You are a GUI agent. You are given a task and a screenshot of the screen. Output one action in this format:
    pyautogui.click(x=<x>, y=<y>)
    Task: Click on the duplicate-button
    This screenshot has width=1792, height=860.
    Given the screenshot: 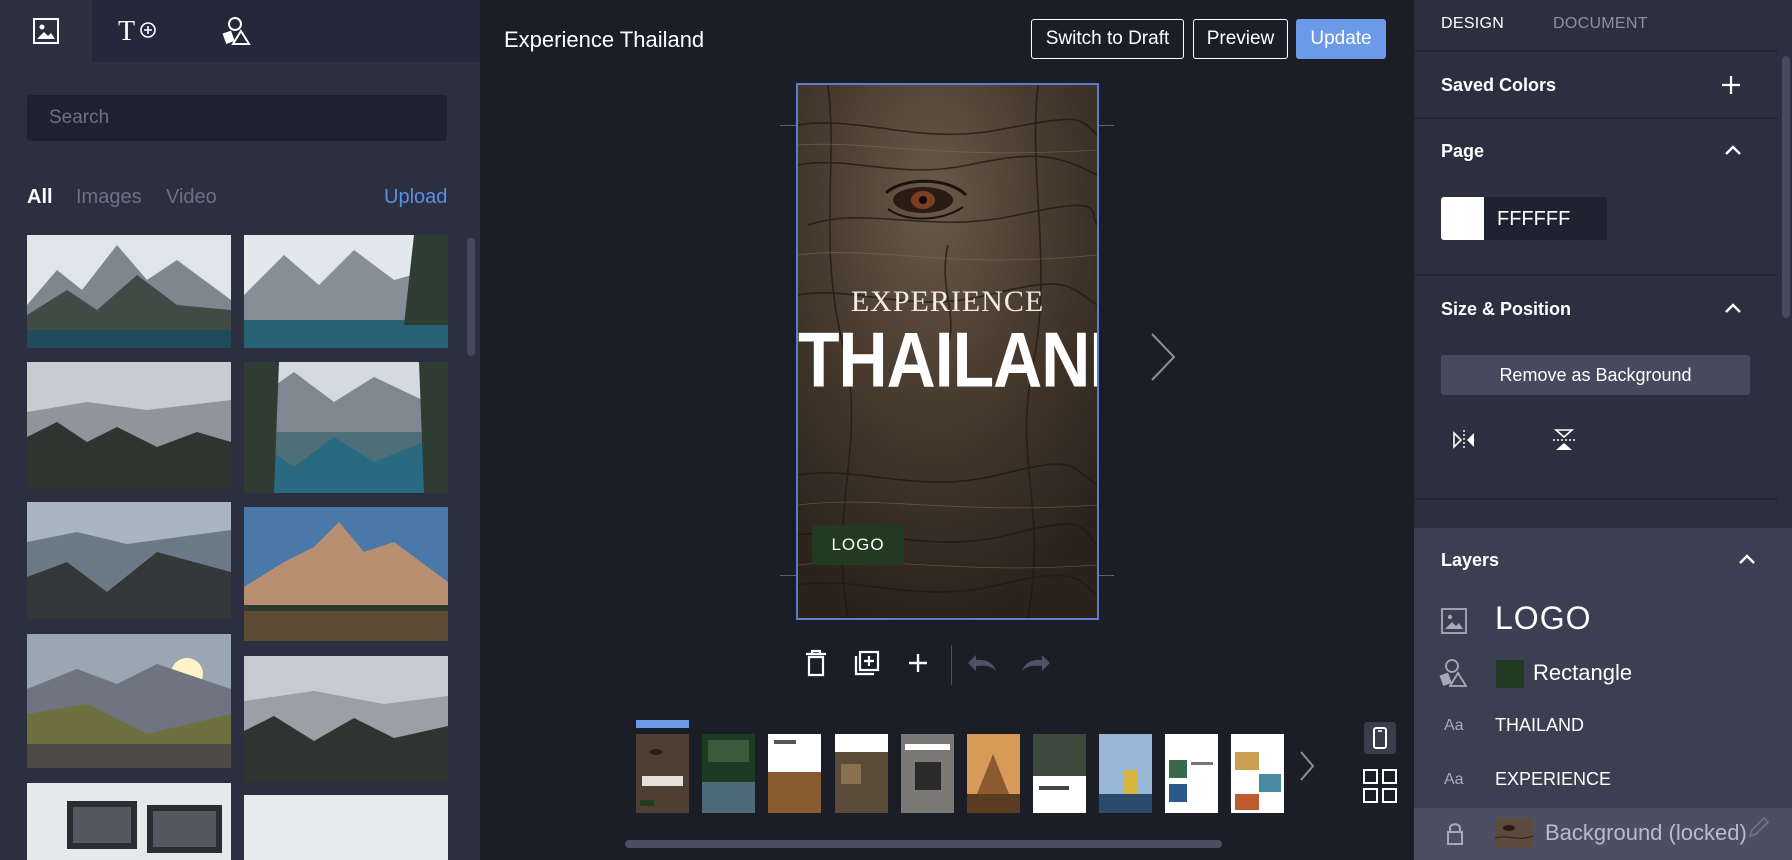 What is the action you would take?
    pyautogui.click(x=867, y=663)
    